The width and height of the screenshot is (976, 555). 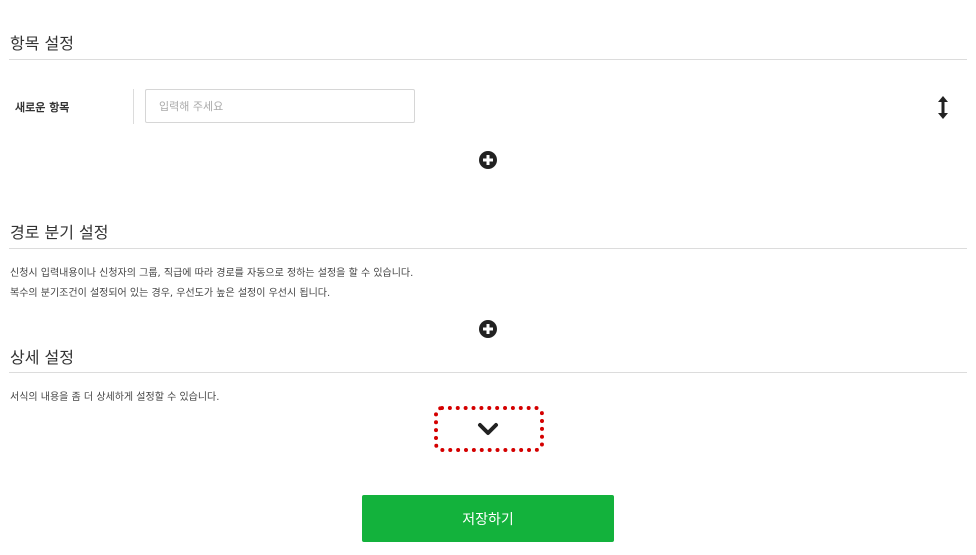 I want to click on up-down-arrow-icon, so click(x=943, y=107).